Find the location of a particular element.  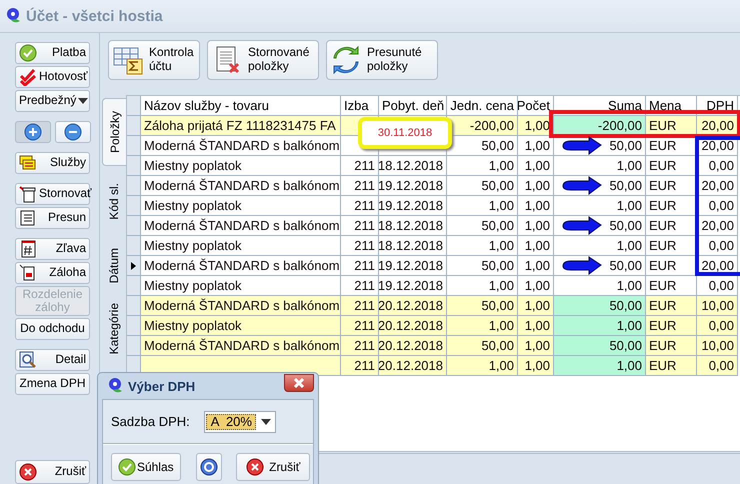

toolbar-button: Stornované položky is located at coordinates (263, 60).